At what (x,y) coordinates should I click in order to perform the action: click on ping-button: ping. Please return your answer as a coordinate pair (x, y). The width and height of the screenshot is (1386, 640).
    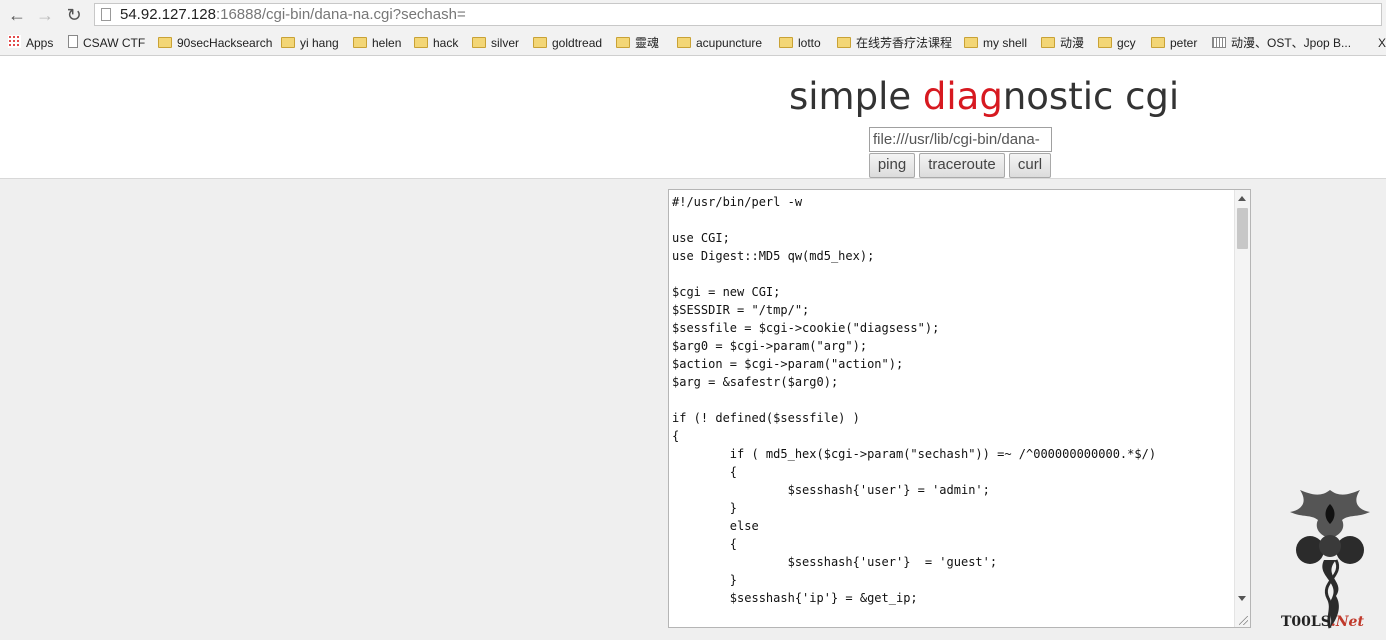
    Looking at the image, I should click on (892, 165).